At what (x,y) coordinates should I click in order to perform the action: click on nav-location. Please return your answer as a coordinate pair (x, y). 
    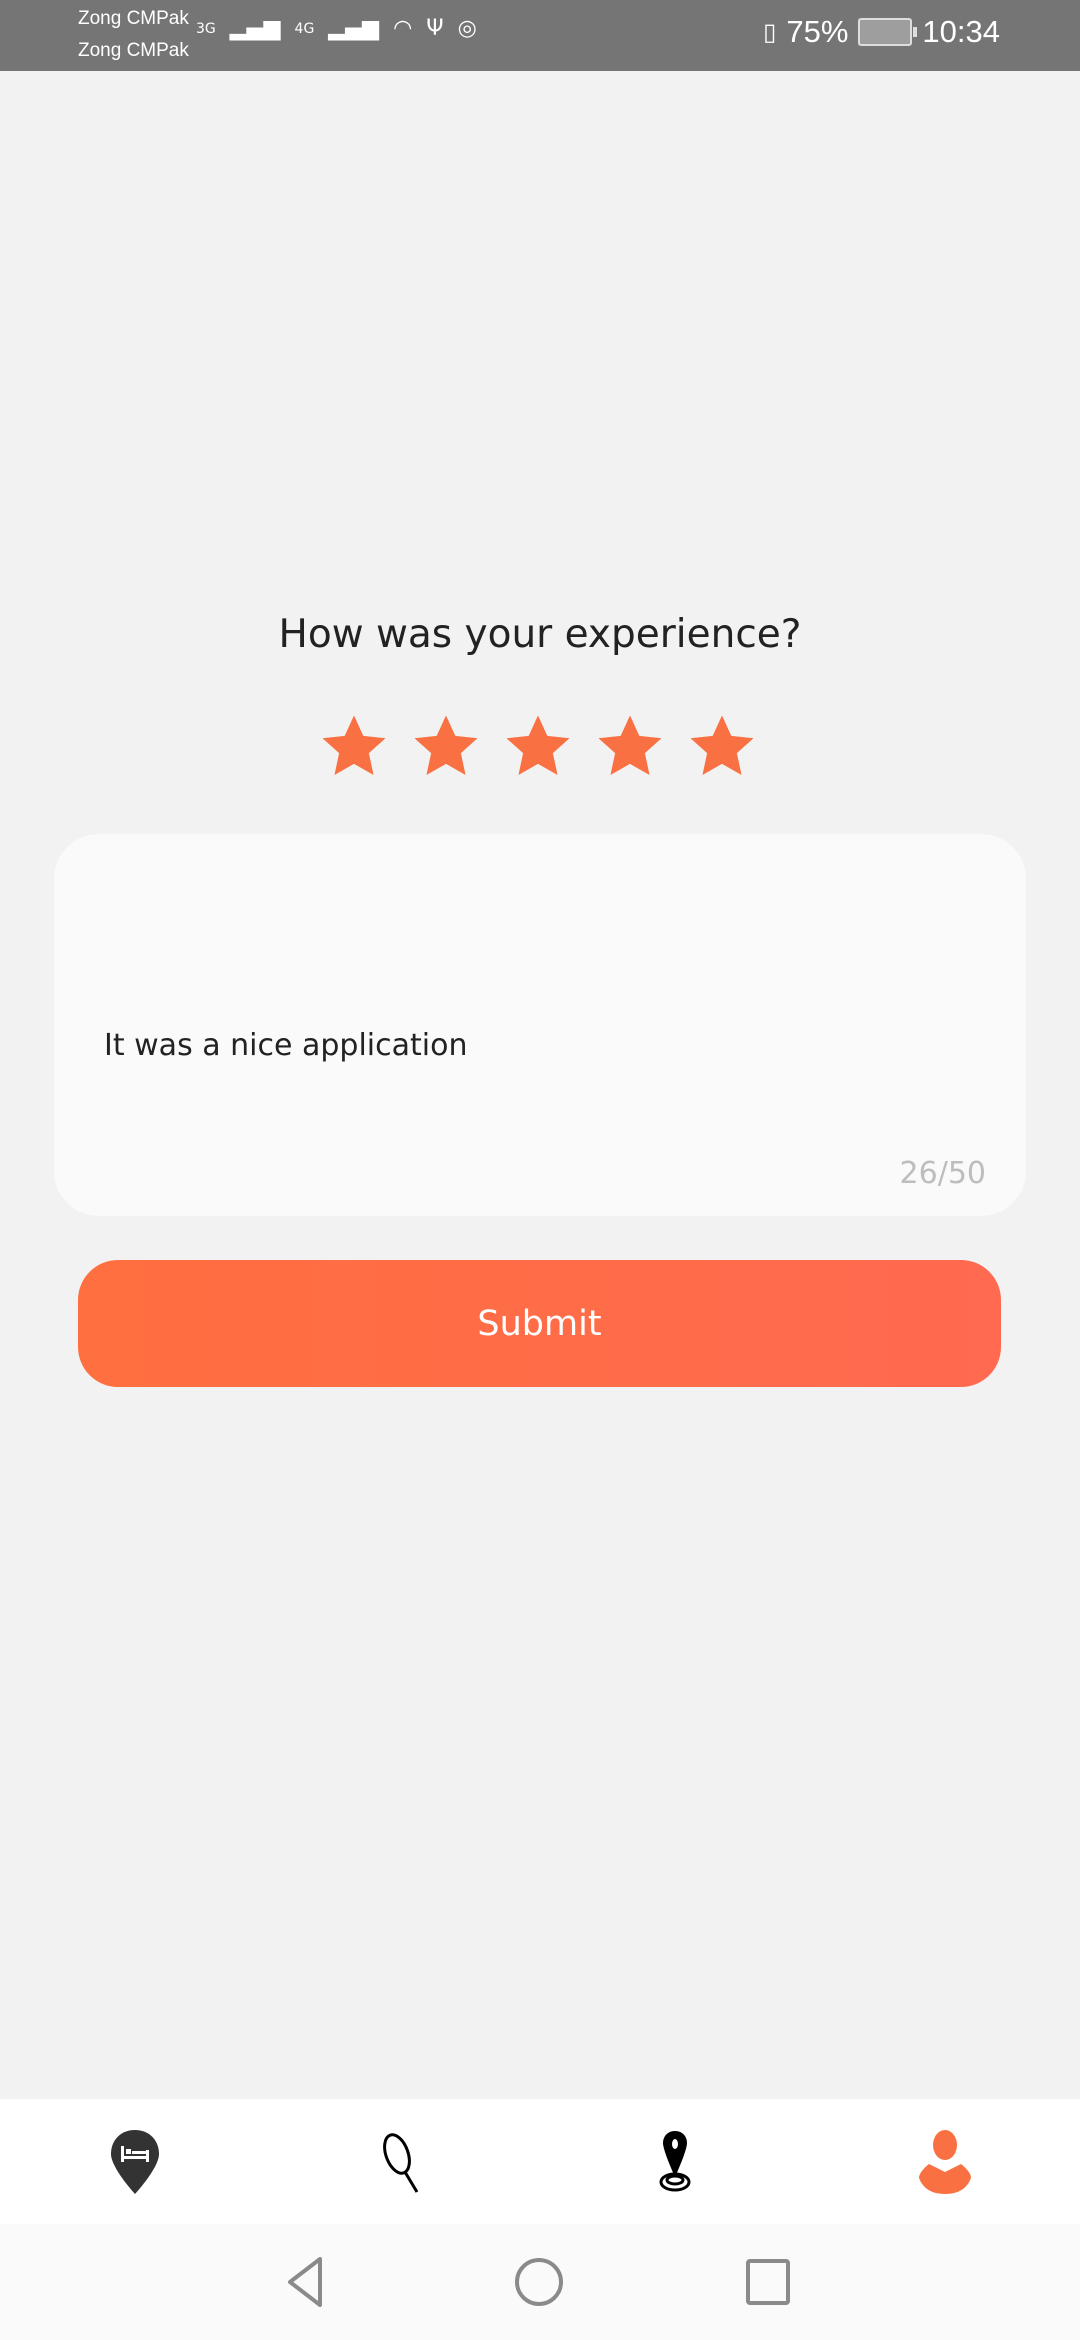
    Looking at the image, I should click on (675, 2161).